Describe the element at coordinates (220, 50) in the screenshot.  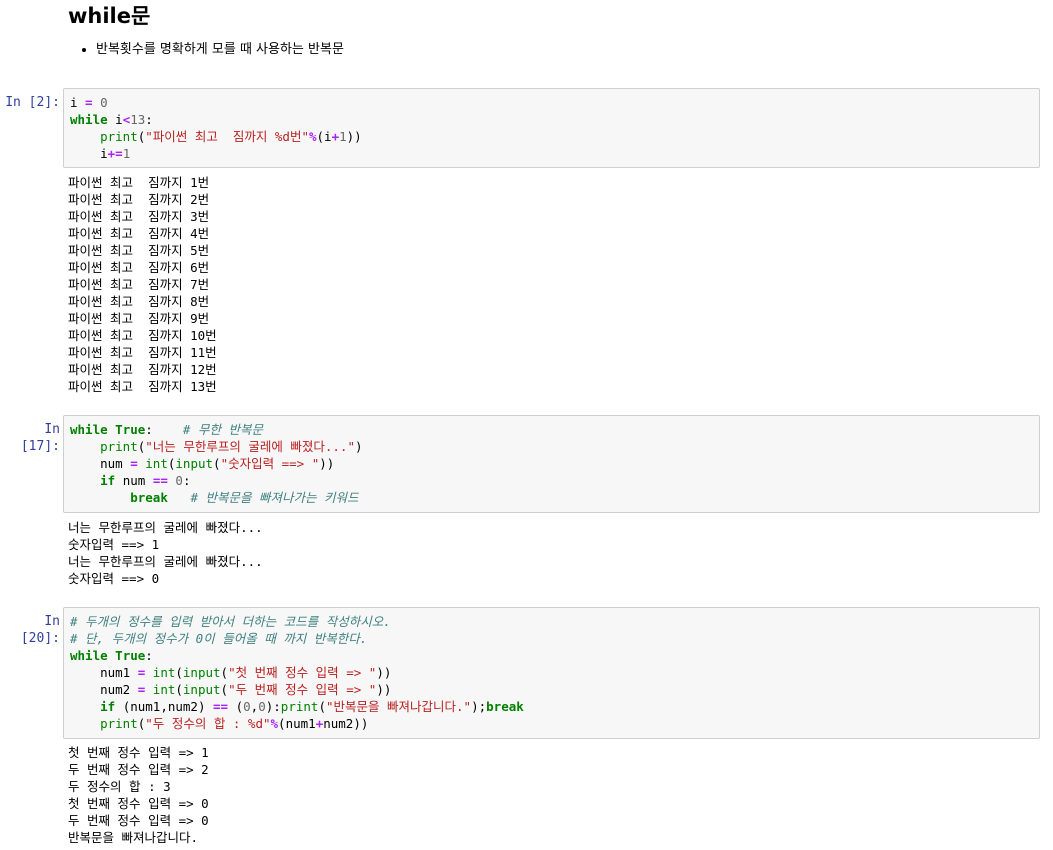
I see `bullet-item: 반복횟수를 명확하게 모를 때 사용하는 반복문` at that location.